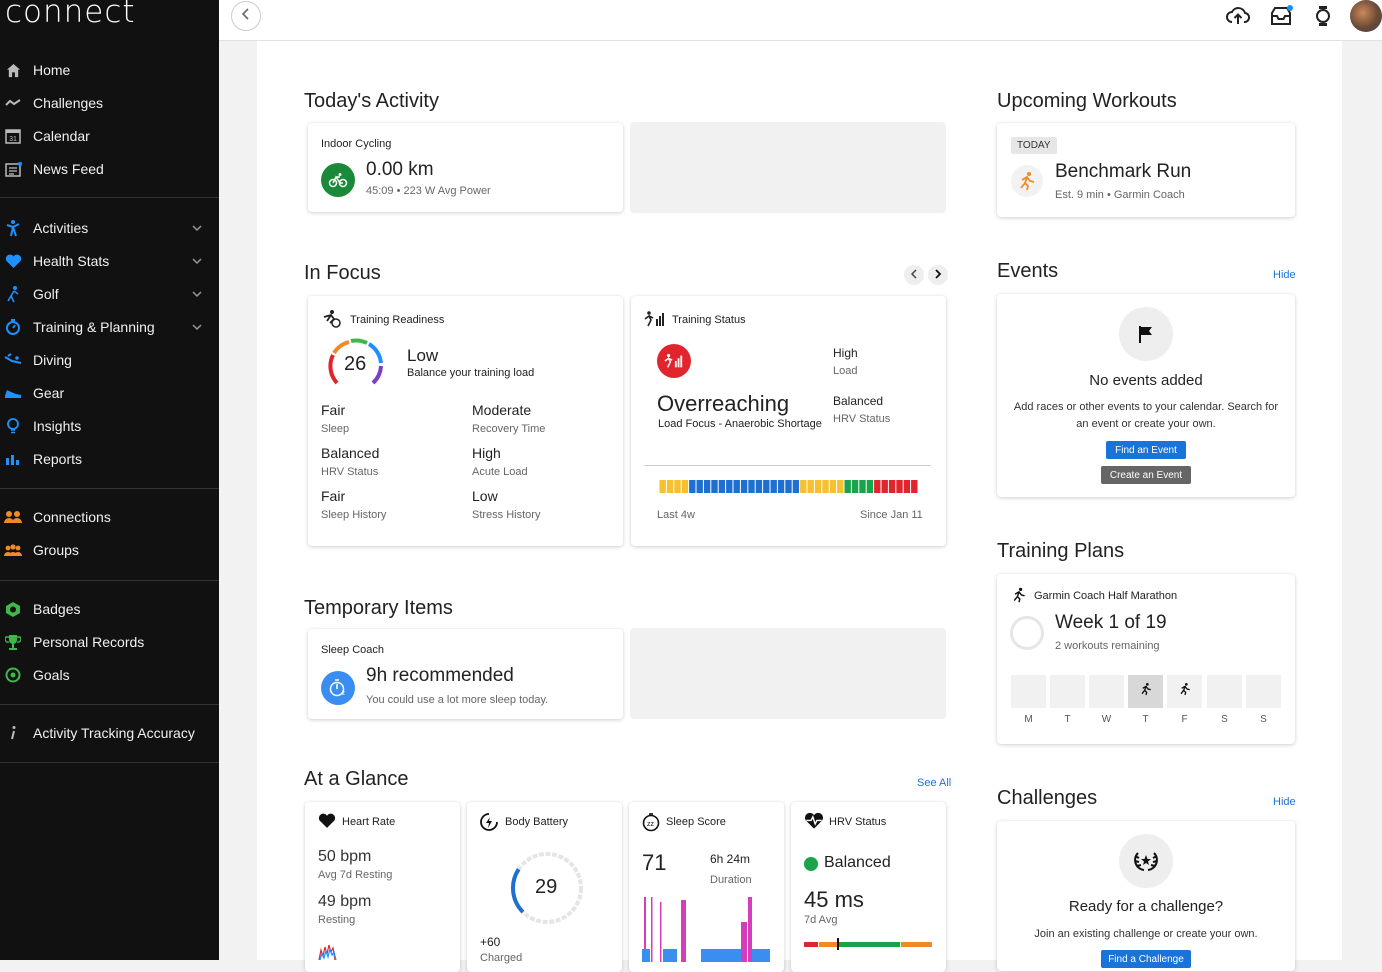 This screenshot has height=972, width=1382. What do you see at coordinates (13, 675) in the screenshot?
I see `target-icon` at bounding box center [13, 675].